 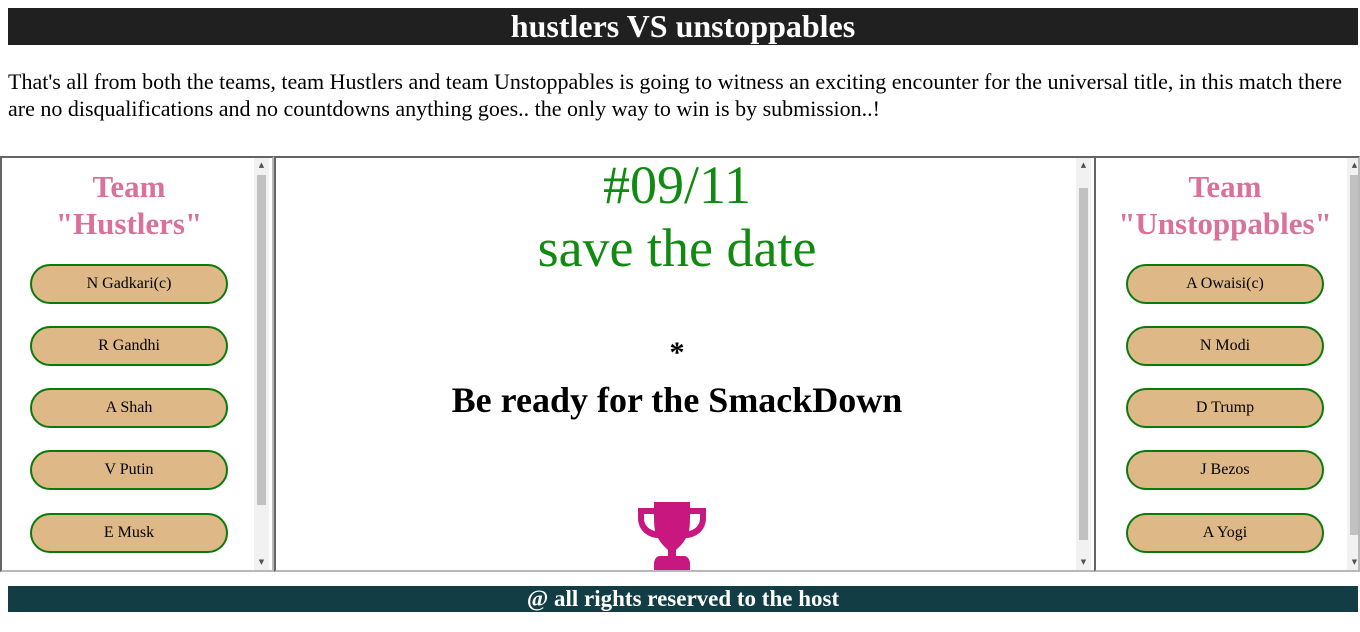 I want to click on page-footer: @ all rights reserved to the host, so click(x=683, y=599).